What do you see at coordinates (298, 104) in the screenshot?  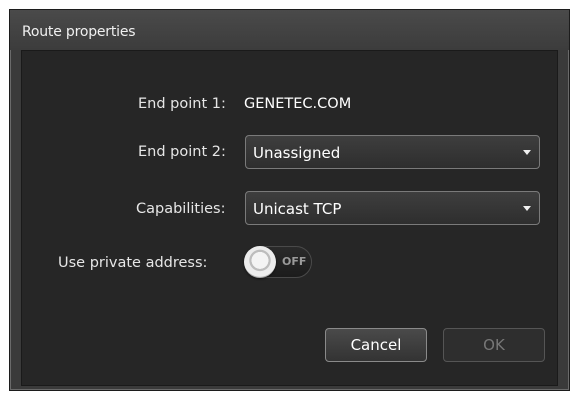 I see `end-point-1-value: GENETEC.COM` at bounding box center [298, 104].